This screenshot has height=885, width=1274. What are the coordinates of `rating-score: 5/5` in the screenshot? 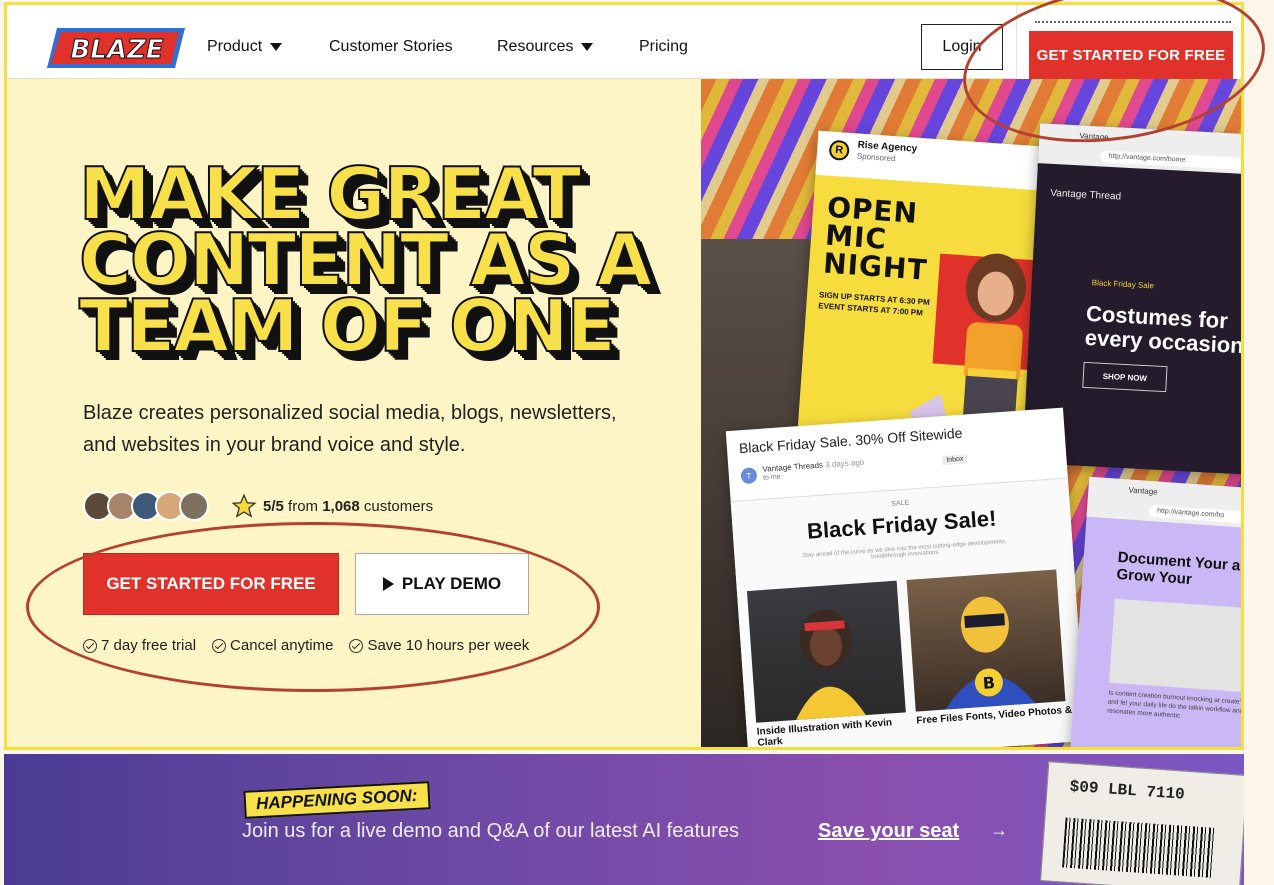 It's located at (273, 506).